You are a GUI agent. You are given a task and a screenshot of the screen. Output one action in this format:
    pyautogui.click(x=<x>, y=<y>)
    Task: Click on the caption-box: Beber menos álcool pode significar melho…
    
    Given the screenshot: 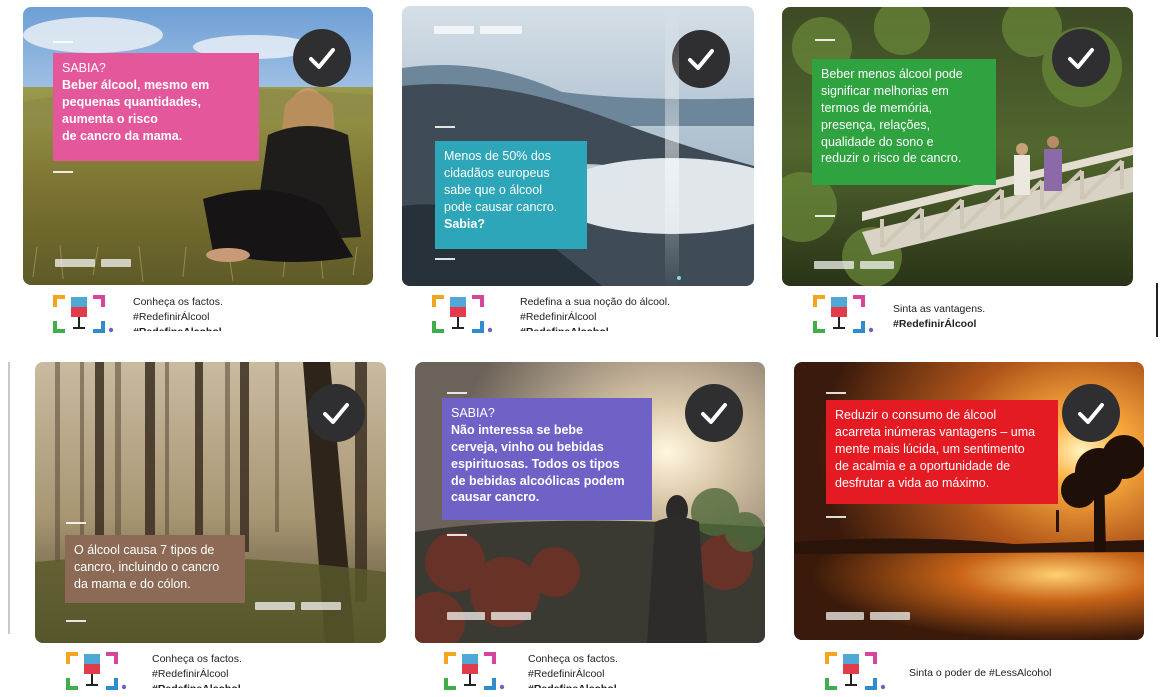 What is the action you would take?
    pyautogui.click(x=904, y=122)
    